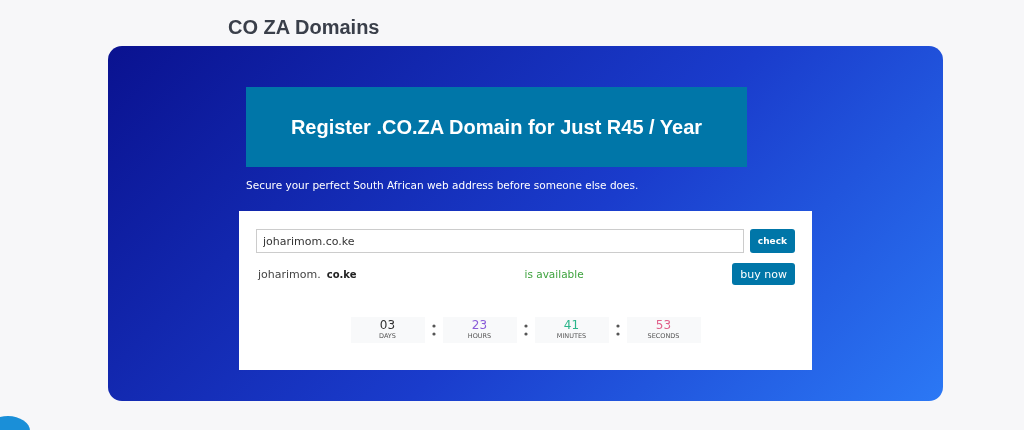  Describe the element at coordinates (571, 325) in the screenshot. I see `countdown-value: 41` at that location.